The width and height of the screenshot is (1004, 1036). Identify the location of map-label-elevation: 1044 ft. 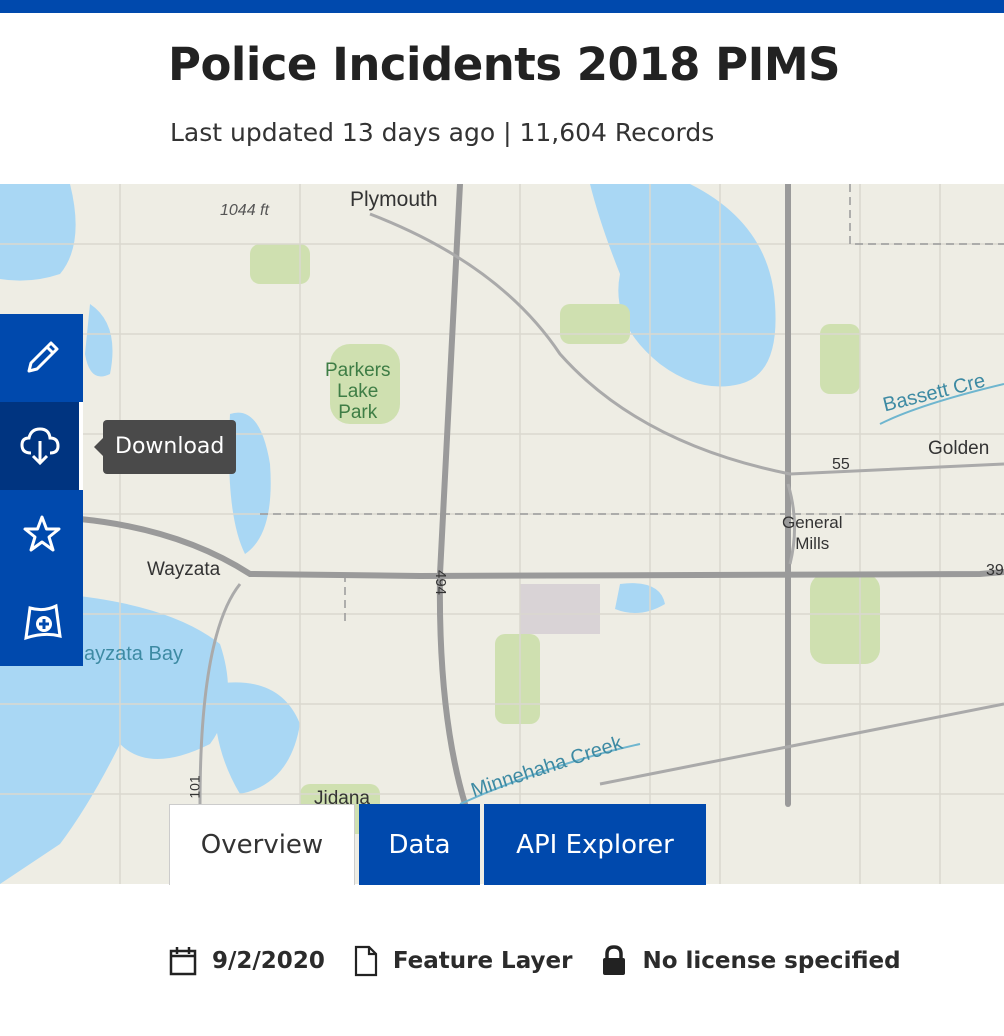
(244, 210).